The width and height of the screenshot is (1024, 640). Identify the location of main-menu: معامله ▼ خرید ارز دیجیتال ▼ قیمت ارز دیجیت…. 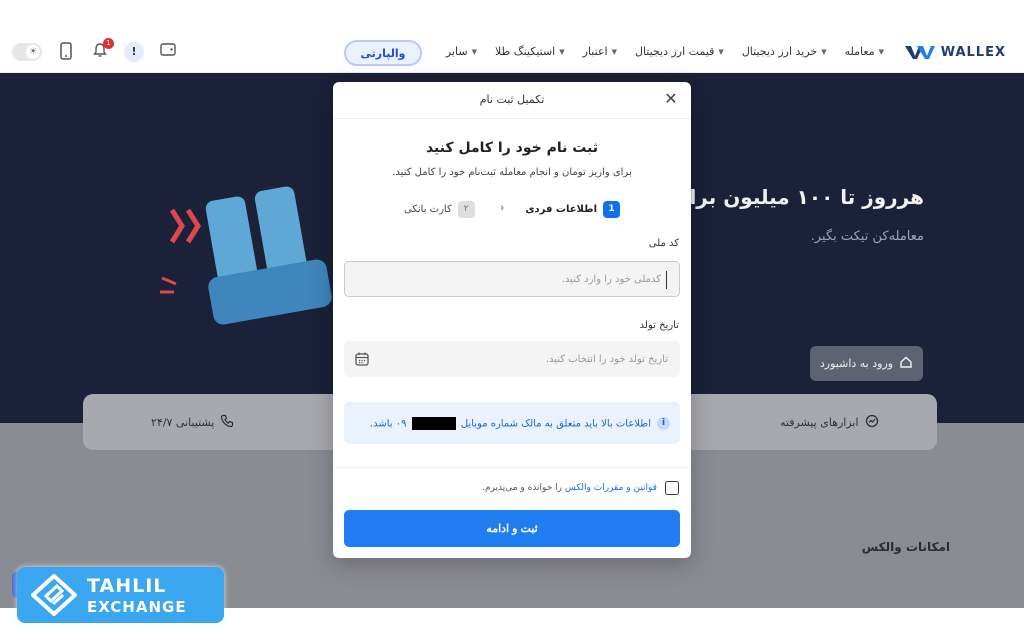
(665, 51).